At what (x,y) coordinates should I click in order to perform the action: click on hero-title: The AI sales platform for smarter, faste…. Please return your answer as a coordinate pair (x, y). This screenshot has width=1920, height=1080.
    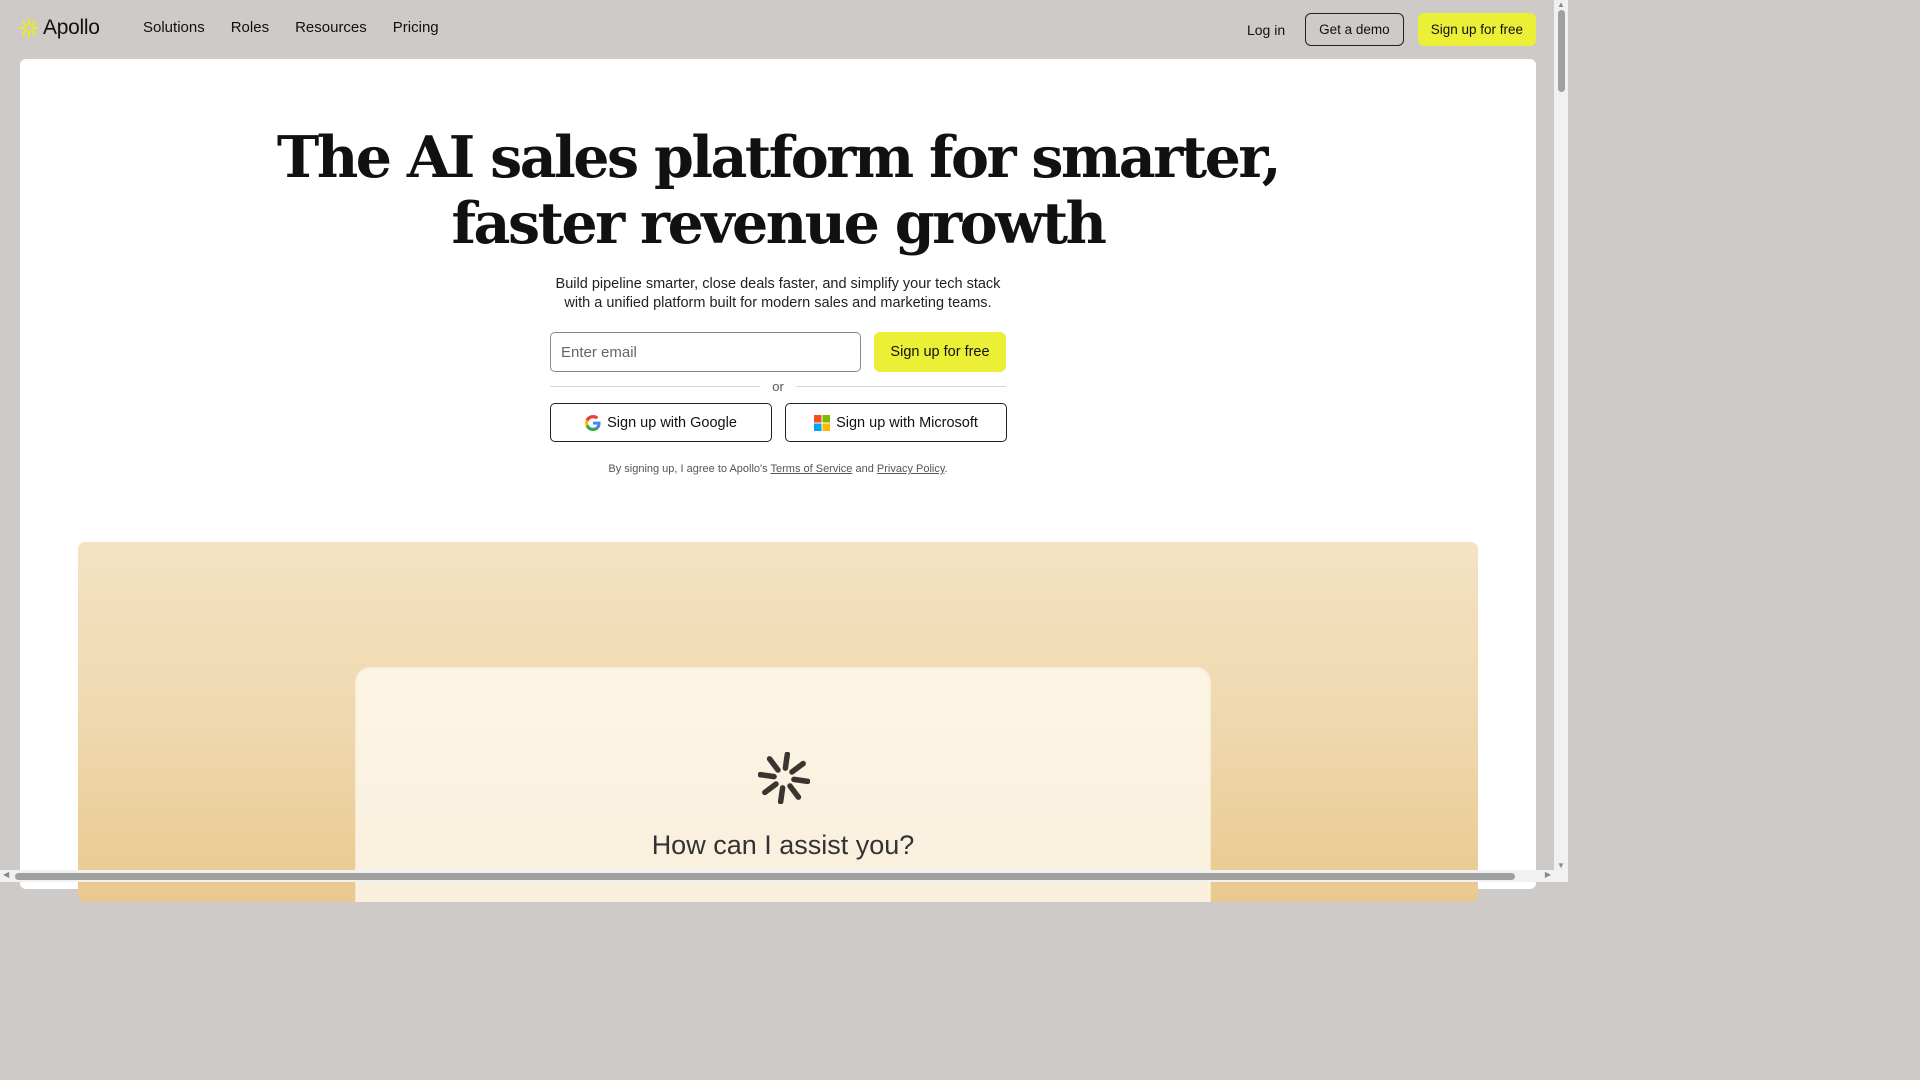
    Looking at the image, I should click on (778, 191).